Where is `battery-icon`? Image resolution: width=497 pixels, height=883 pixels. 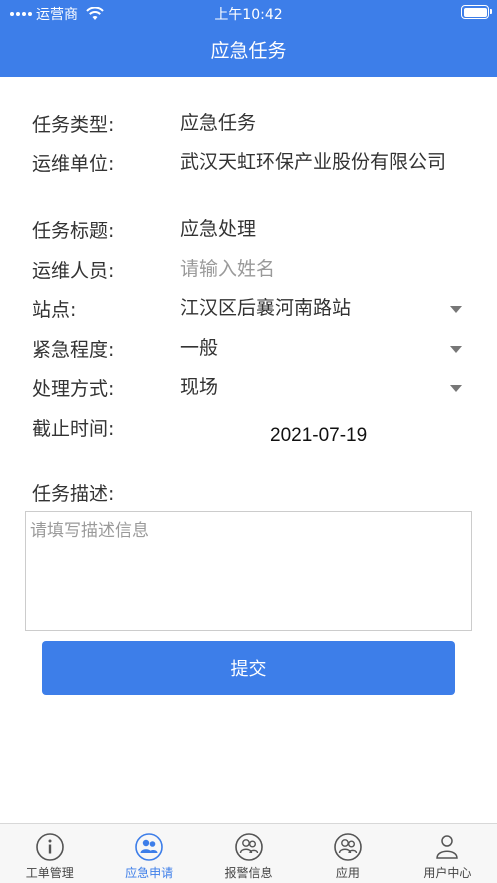
battery-icon is located at coordinates (476, 12).